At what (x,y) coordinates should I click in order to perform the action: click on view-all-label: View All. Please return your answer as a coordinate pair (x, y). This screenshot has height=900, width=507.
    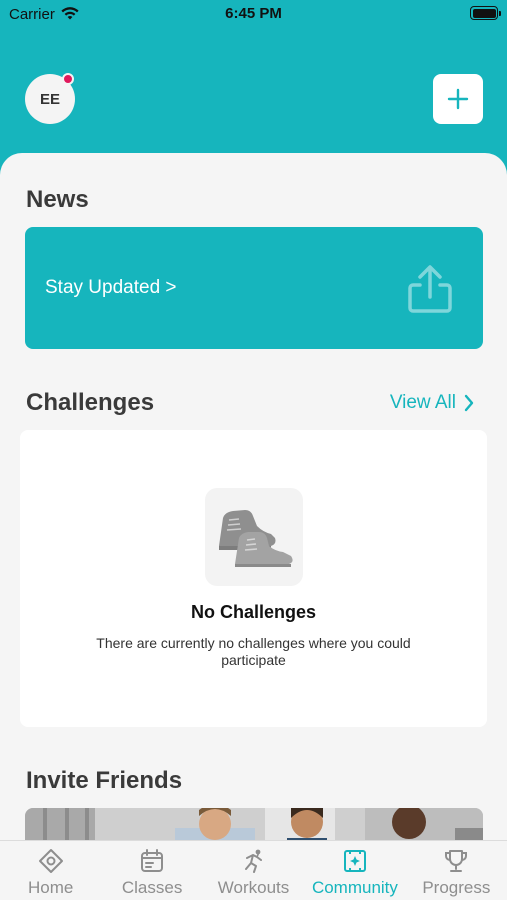
    Looking at the image, I should click on (422, 402).